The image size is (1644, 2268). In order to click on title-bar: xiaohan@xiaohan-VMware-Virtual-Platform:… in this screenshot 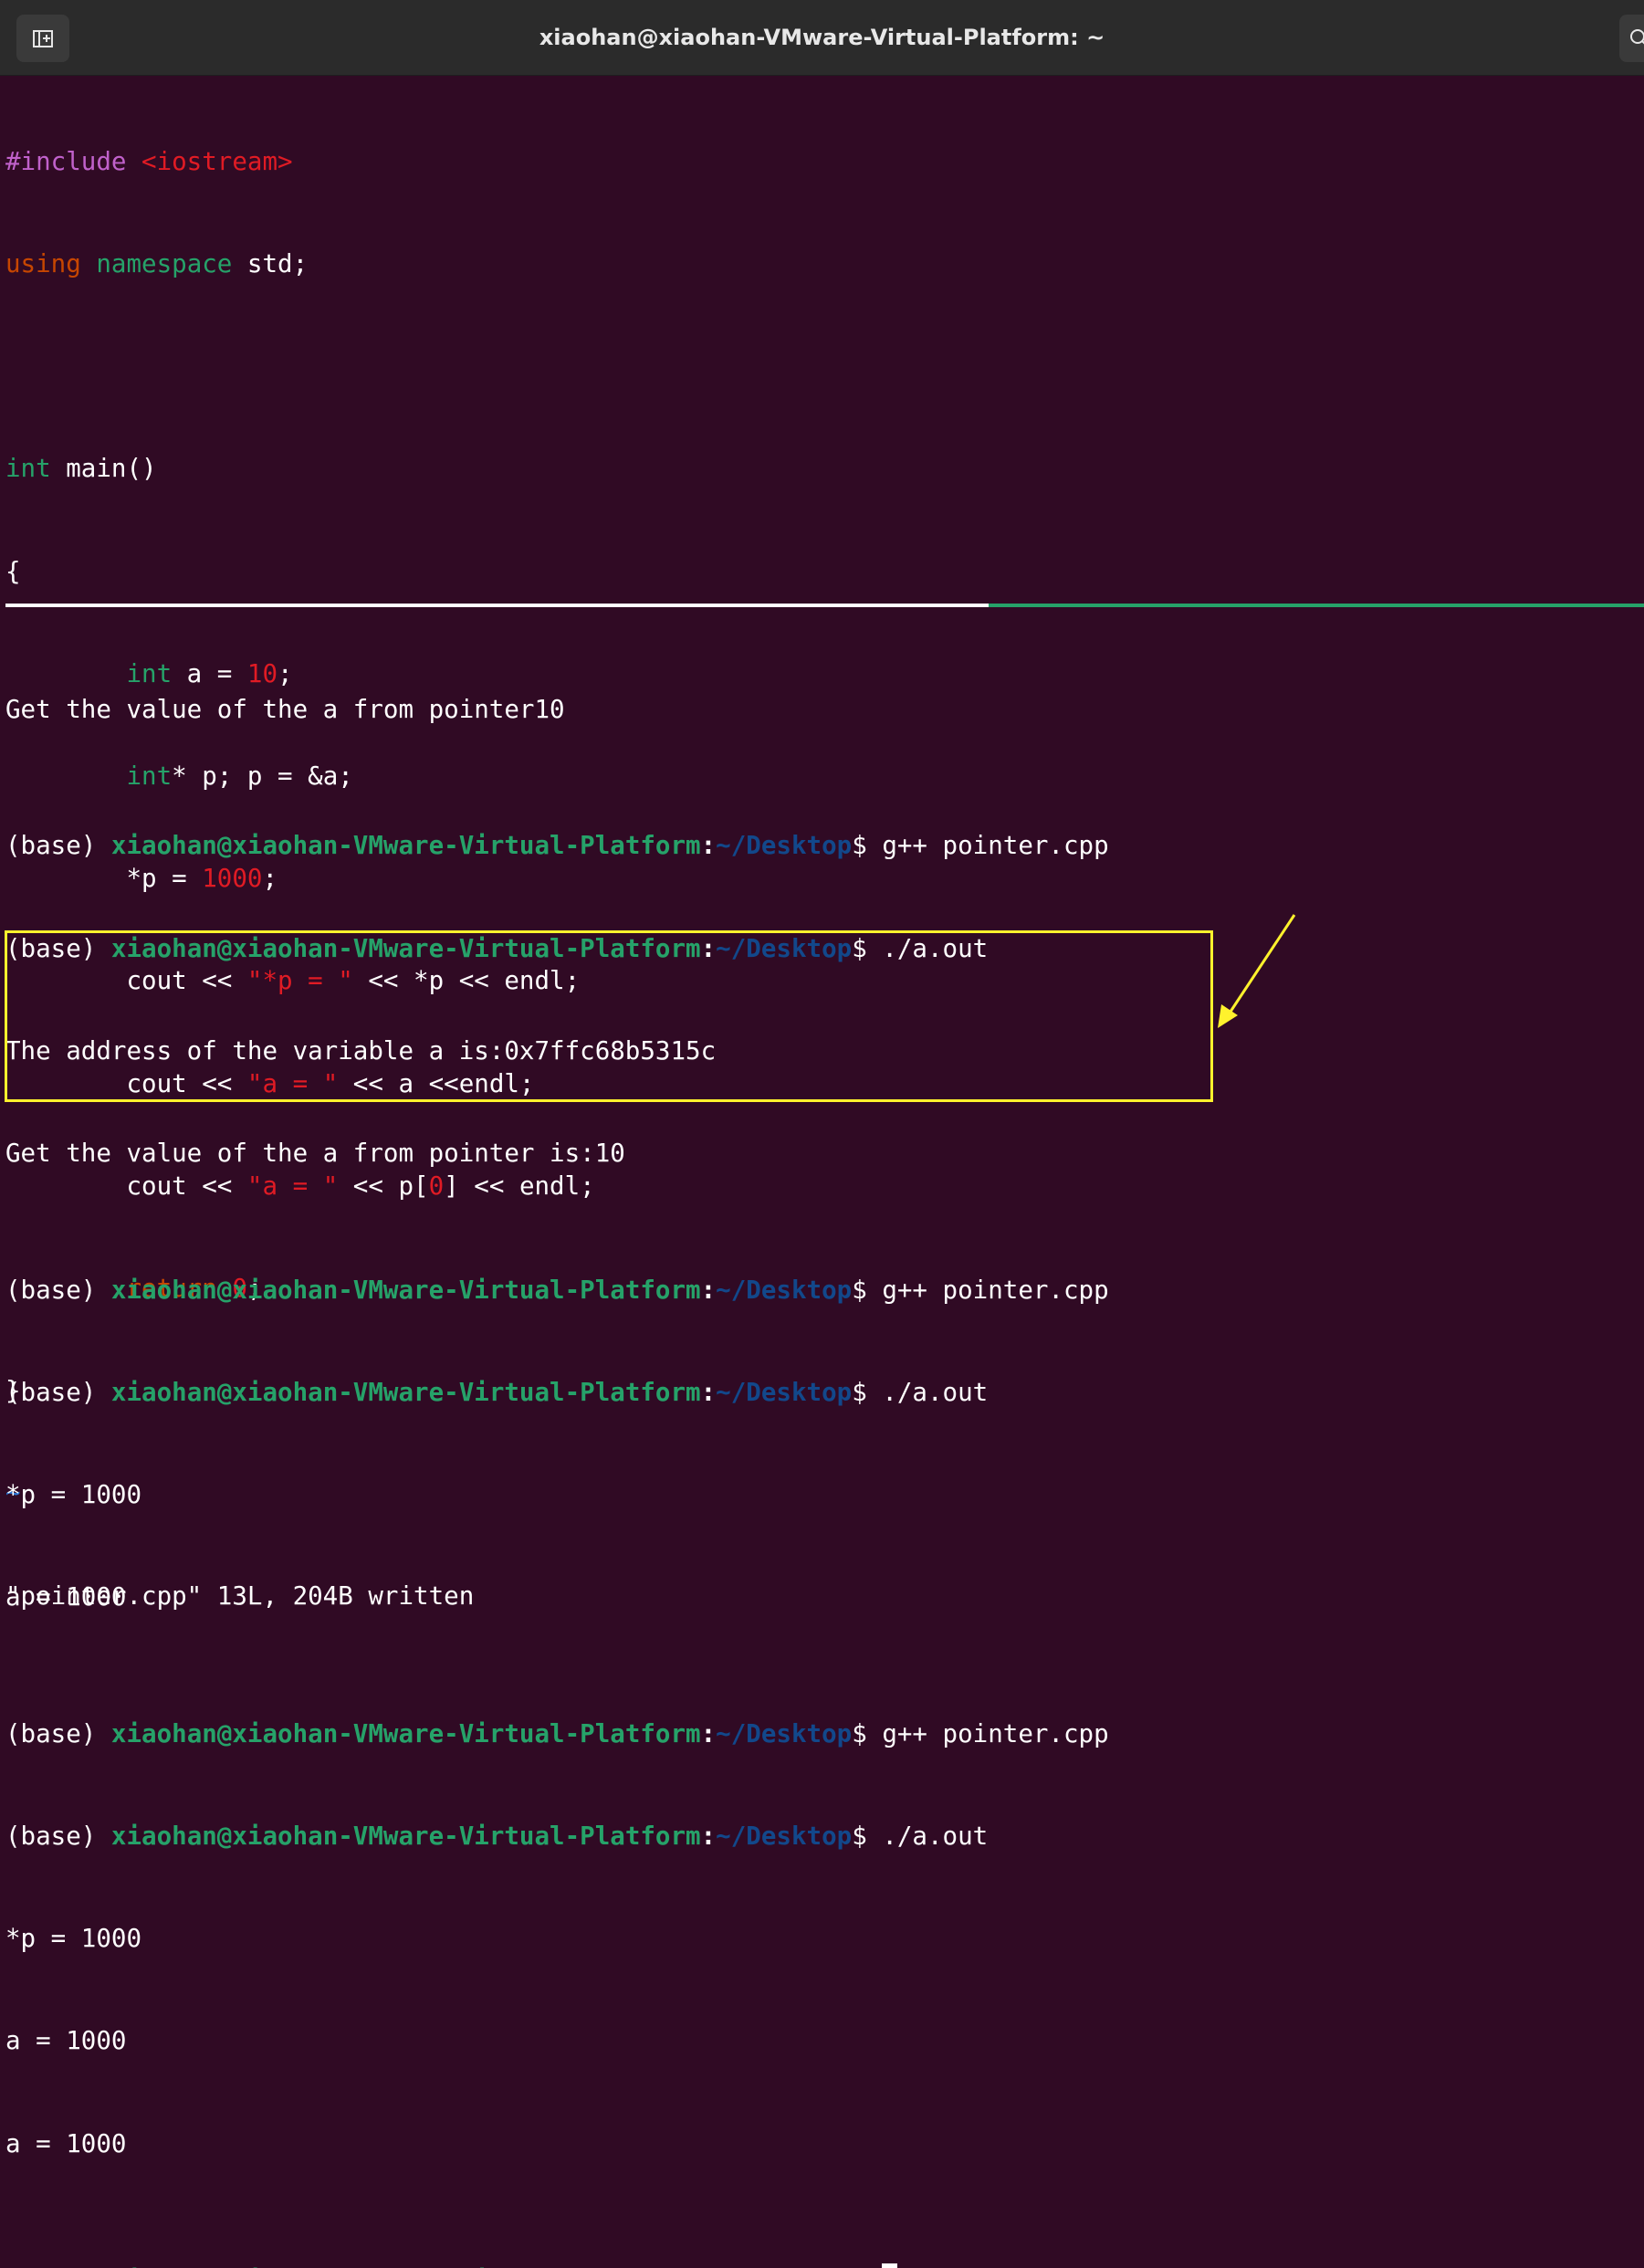, I will do `click(822, 38)`.